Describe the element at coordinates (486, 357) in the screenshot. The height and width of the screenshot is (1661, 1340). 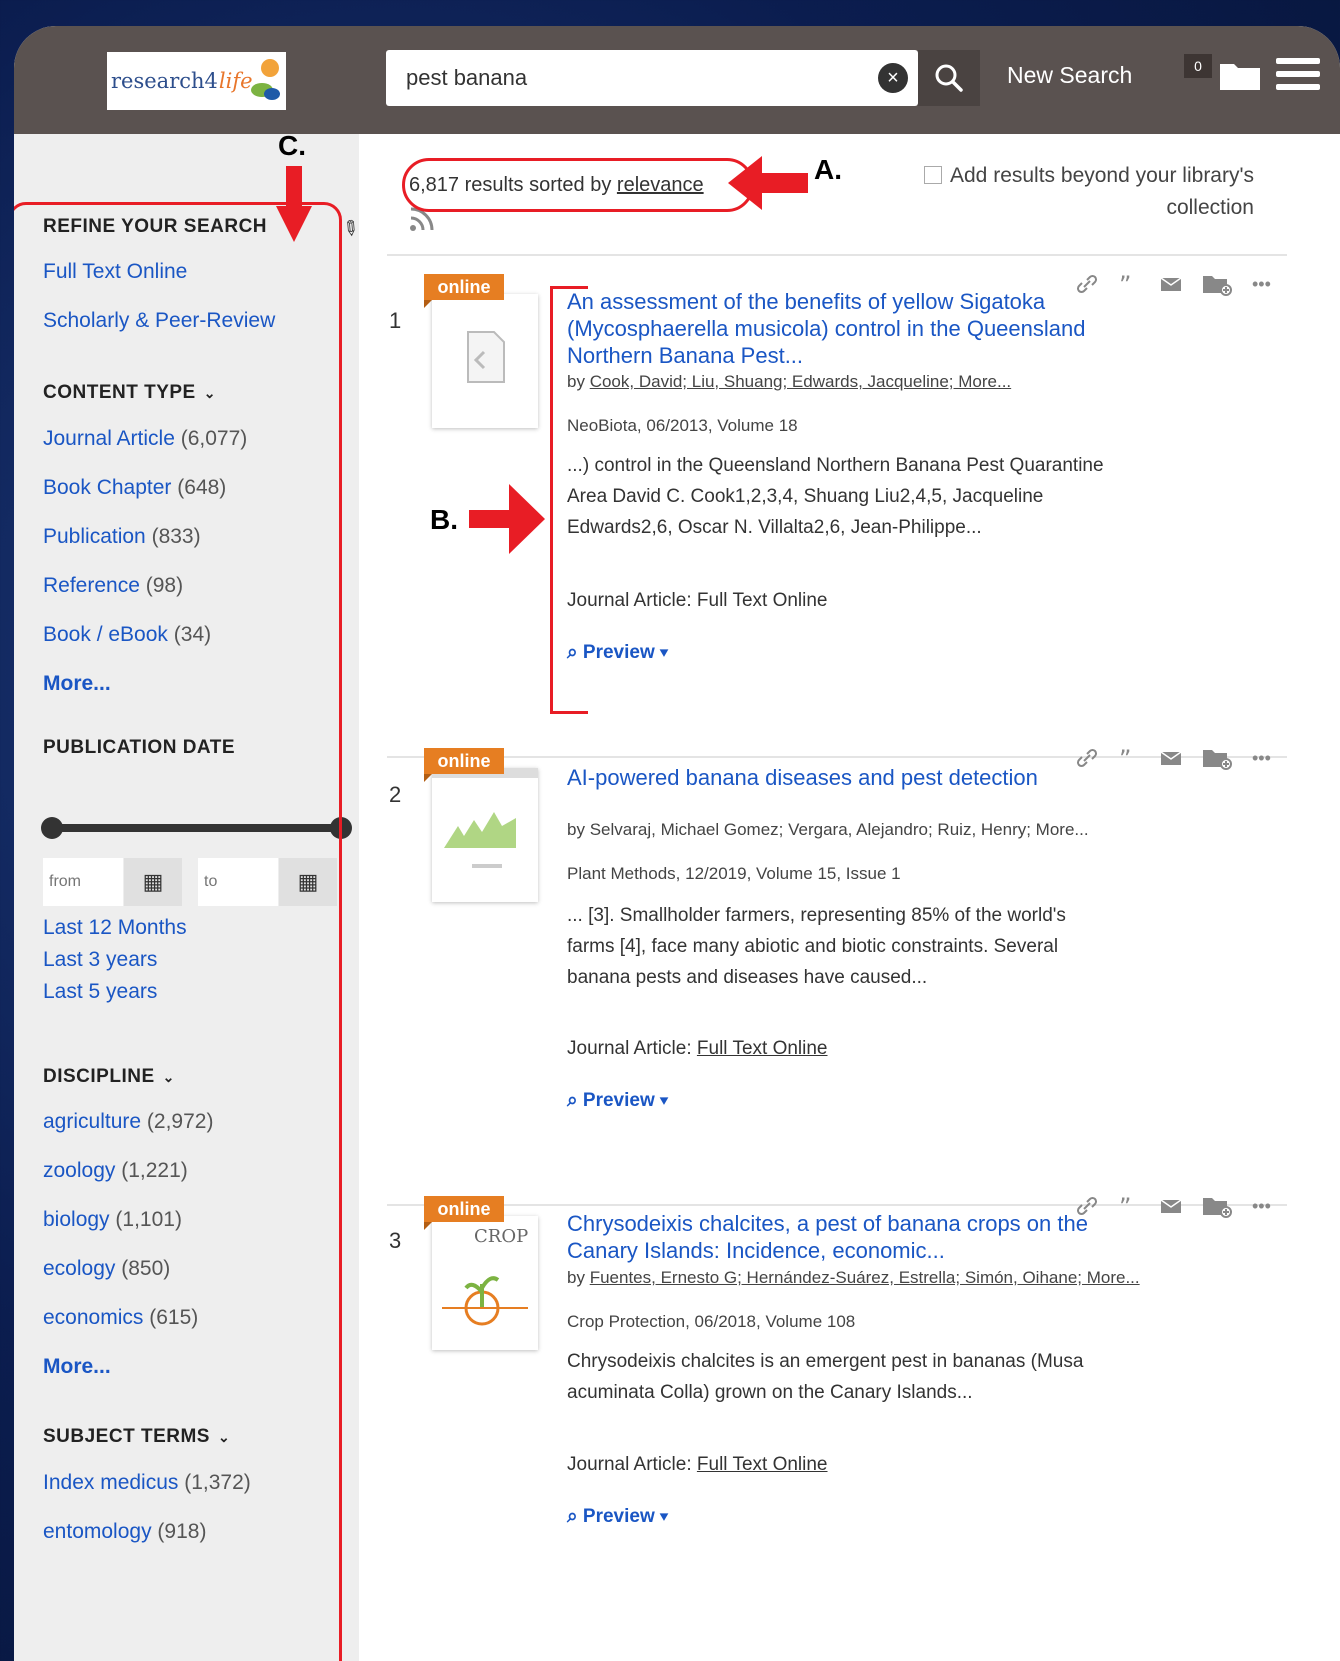
I see `document-icon` at that location.